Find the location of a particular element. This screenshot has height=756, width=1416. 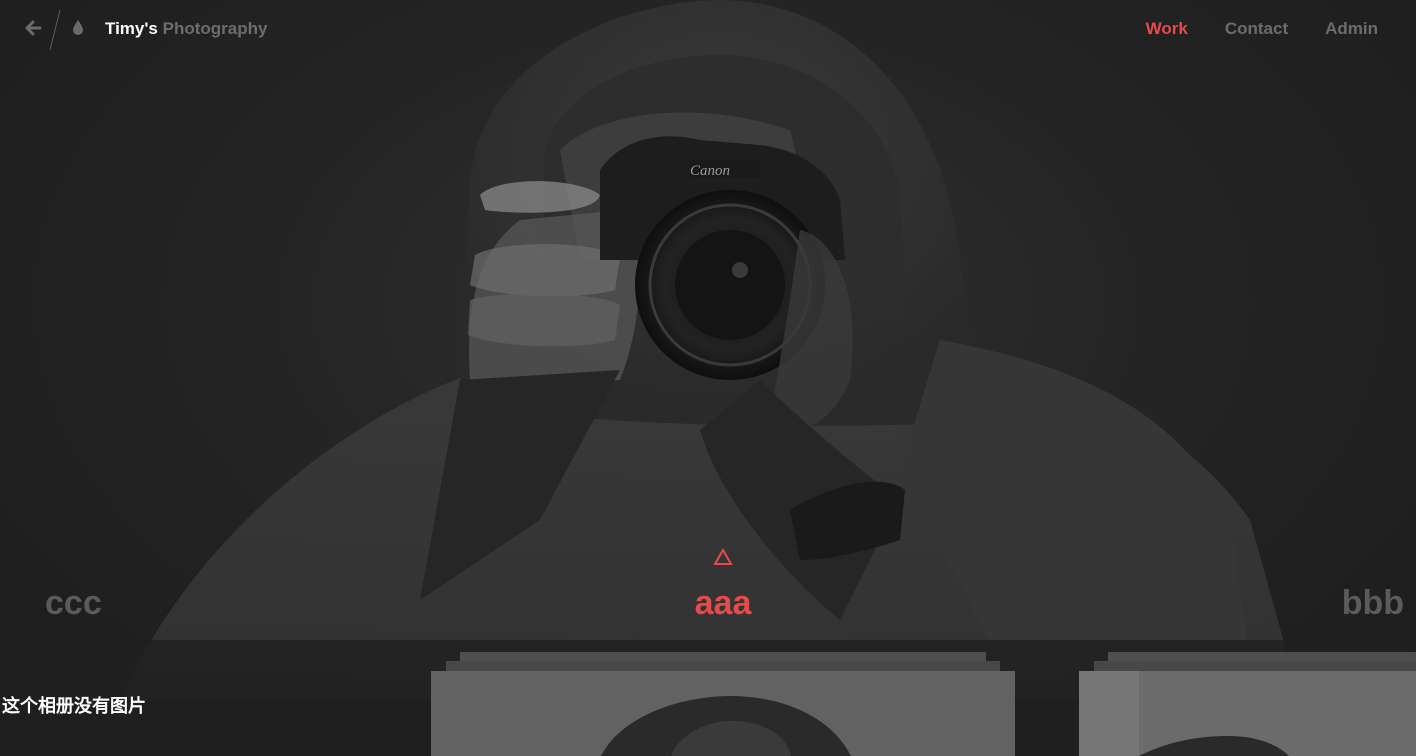

album-card-current is located at coordinates (723, 704).